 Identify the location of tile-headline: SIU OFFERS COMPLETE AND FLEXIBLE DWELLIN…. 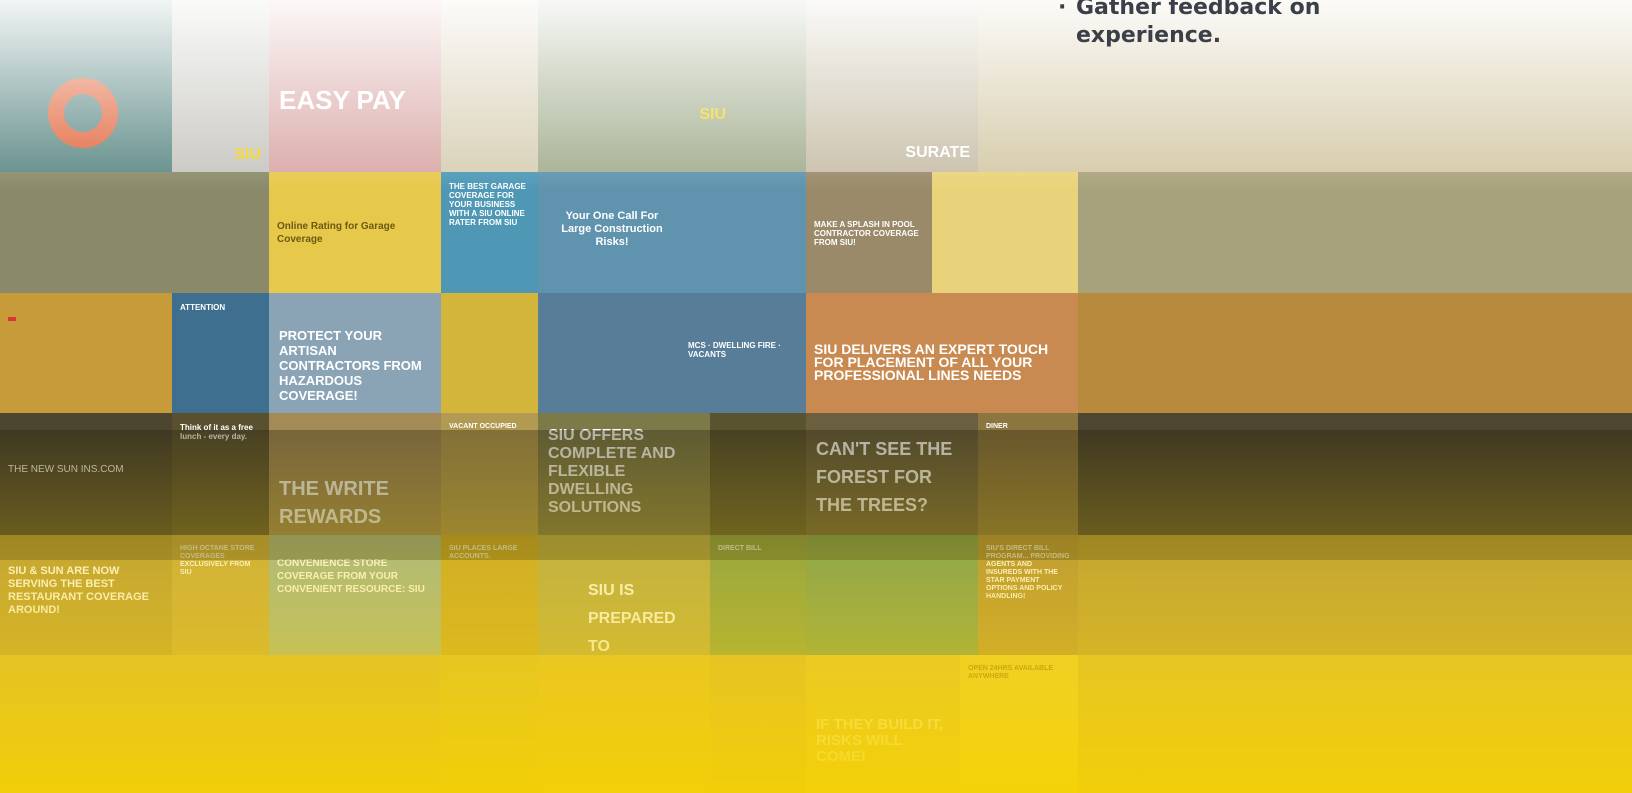
(612, 471).